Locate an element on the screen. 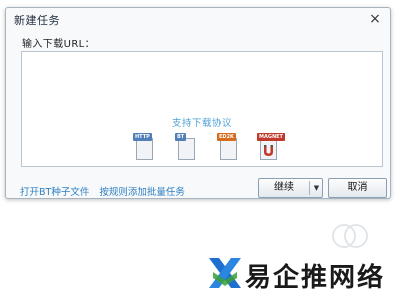 This screenshot has width=400, height=300. cancel-button: 取消 is located at coordinates (357, 188).